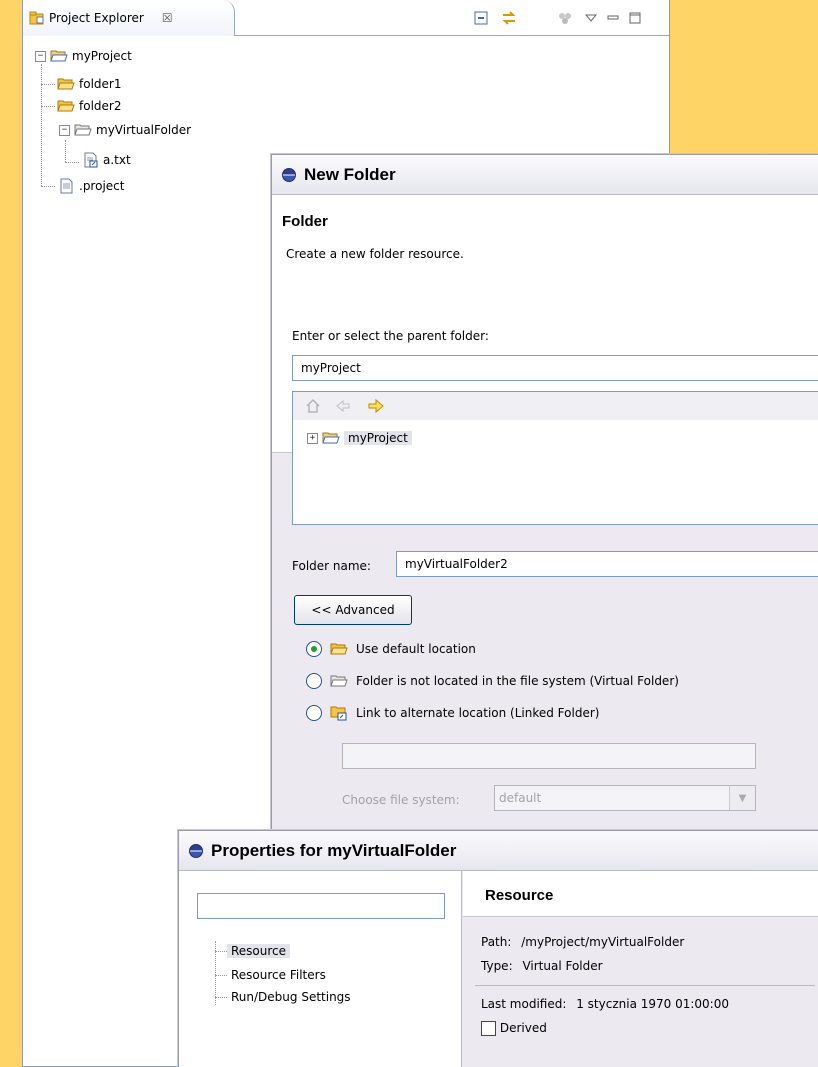 This screenshot has width=818, height=1067. What do you see at coordinates (645, 985) in the screenshot?
I see `divider` at bounding box center [645, 985].